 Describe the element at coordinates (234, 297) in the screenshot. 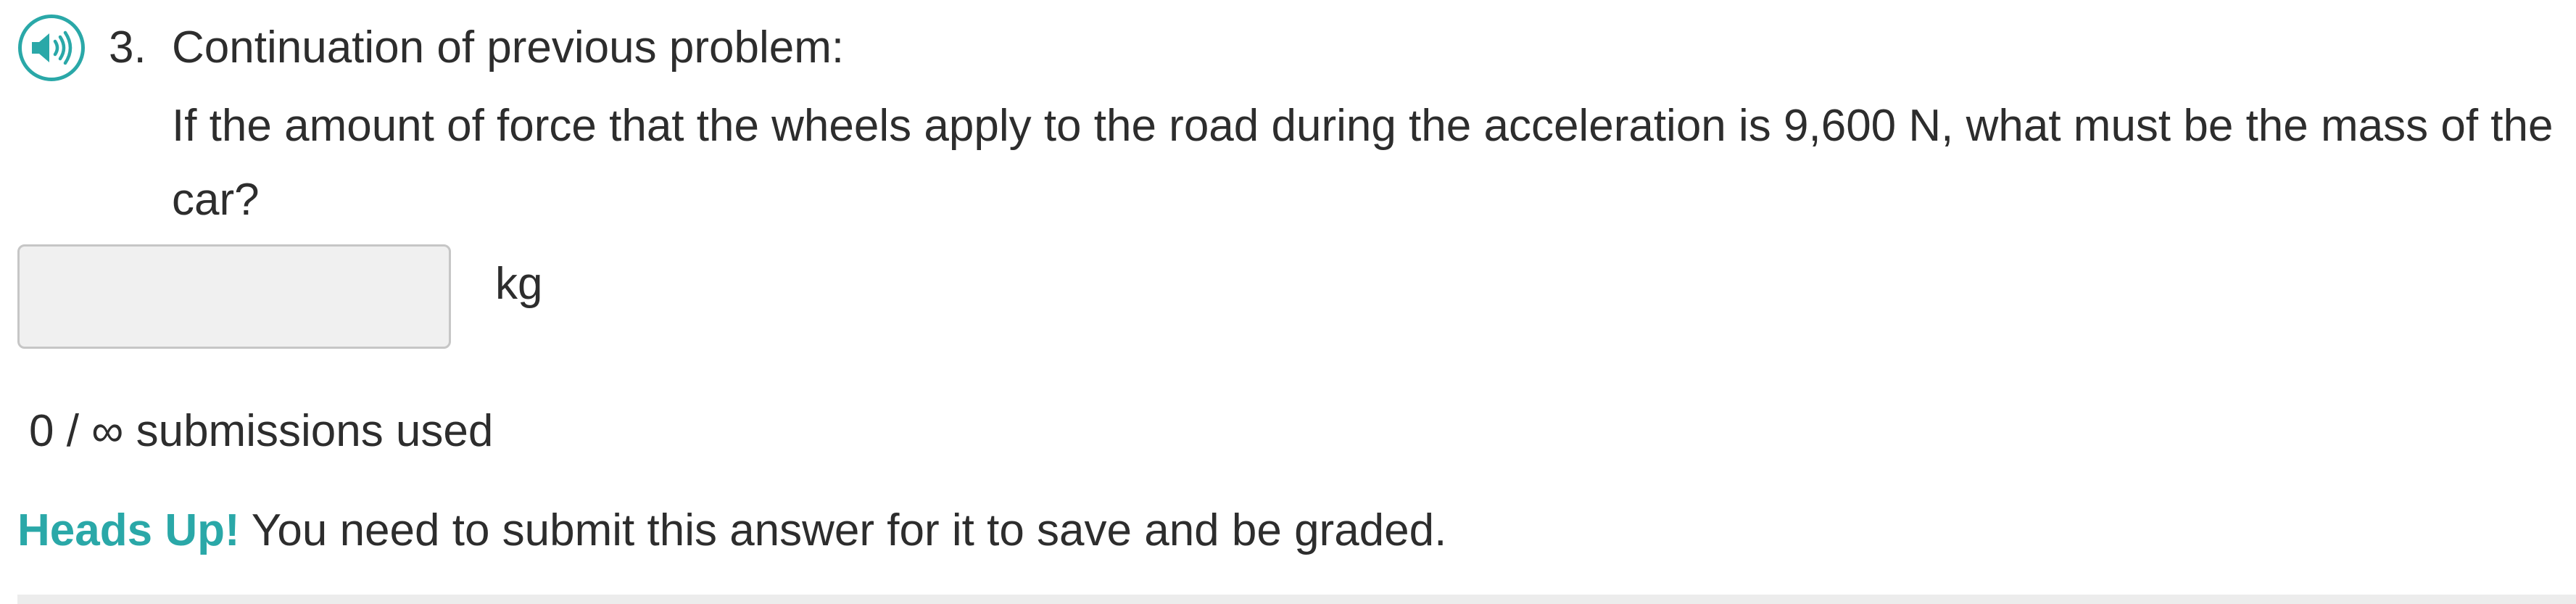

I see `answer-input` at that location.